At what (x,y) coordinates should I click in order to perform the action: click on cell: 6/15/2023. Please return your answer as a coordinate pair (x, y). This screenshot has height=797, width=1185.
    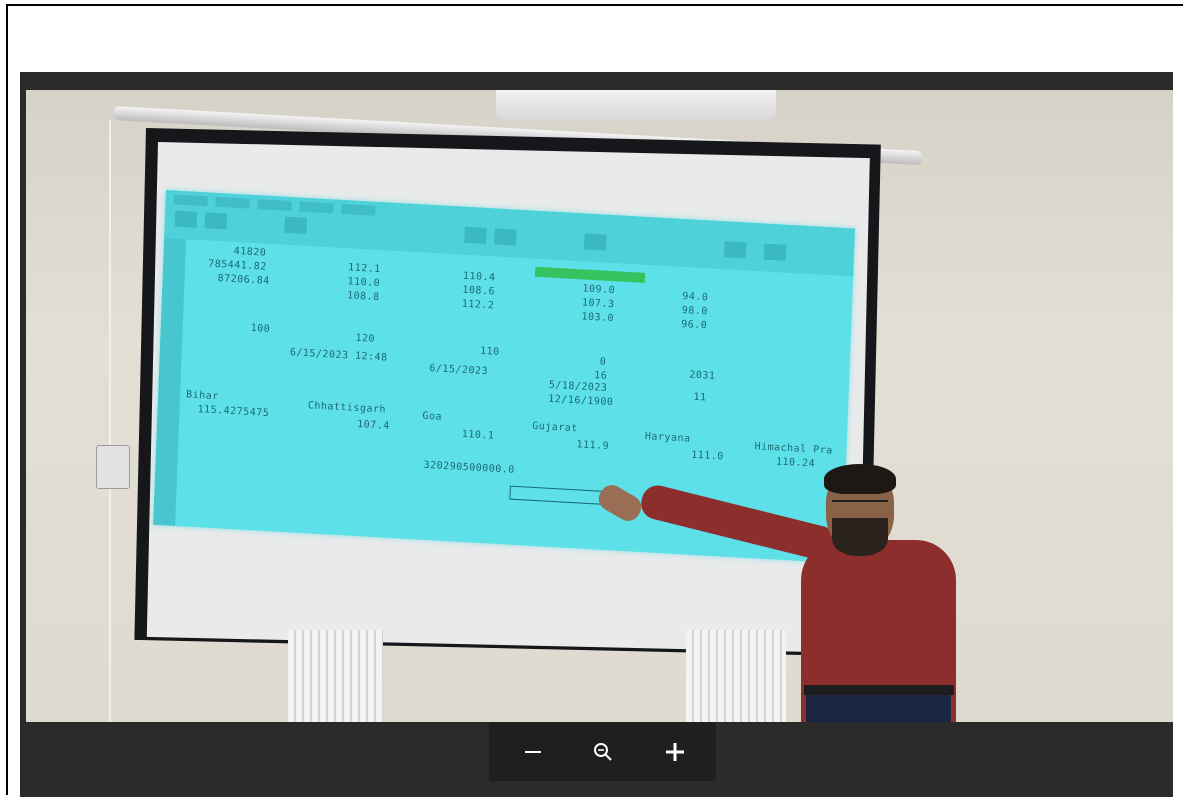
    Looking at the image, I should click on (459, 370).